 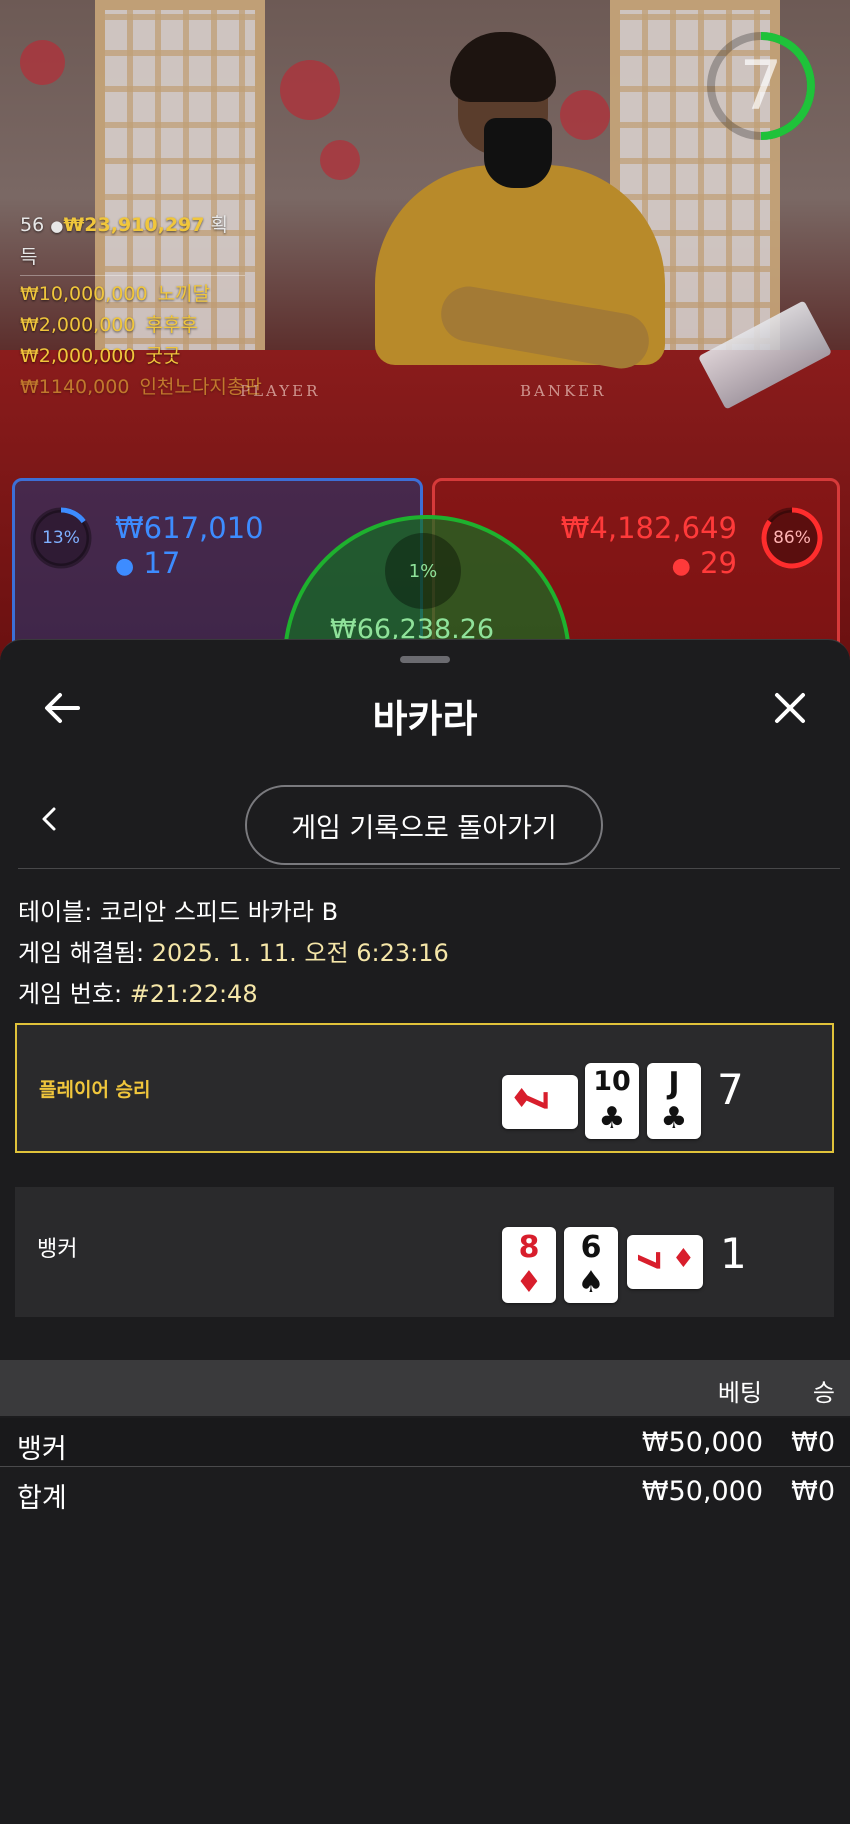 What do you see at coordinates (823, 1393) in the screenshot?
I see `column-win: 승` at bounding box center [823, 1393].